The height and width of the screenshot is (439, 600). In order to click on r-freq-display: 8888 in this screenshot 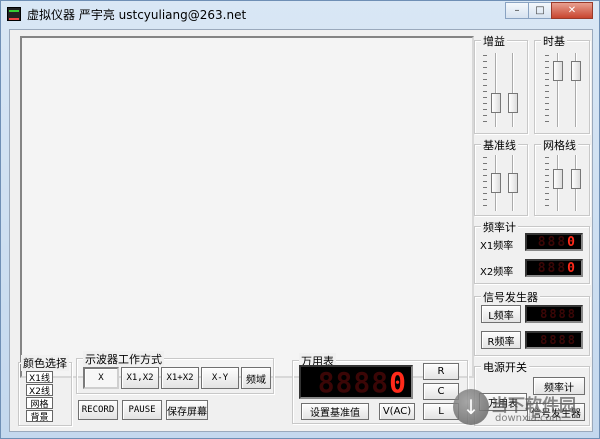, I will do `click(554, 340)`.